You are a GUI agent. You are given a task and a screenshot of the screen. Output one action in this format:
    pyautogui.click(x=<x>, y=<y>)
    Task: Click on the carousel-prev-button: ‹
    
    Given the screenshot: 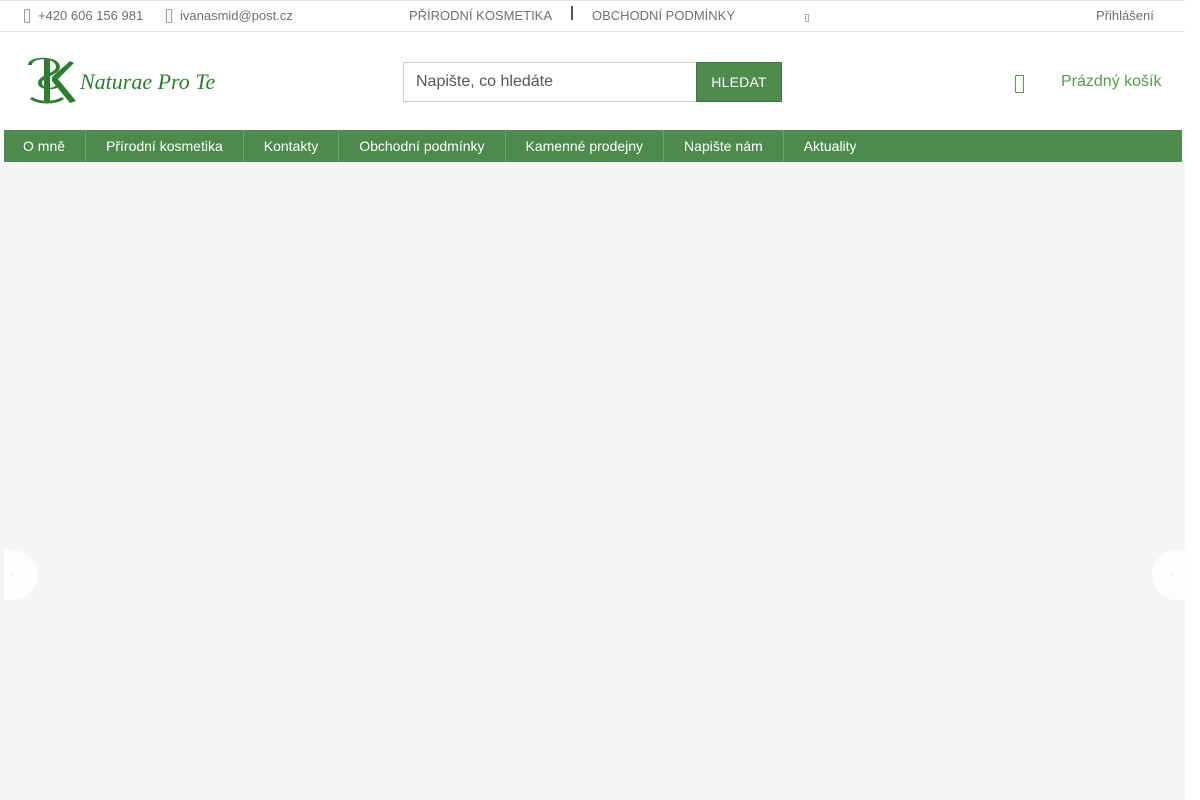 What is the action you would take?
    pyautogui.click(x=21, y=575)
    